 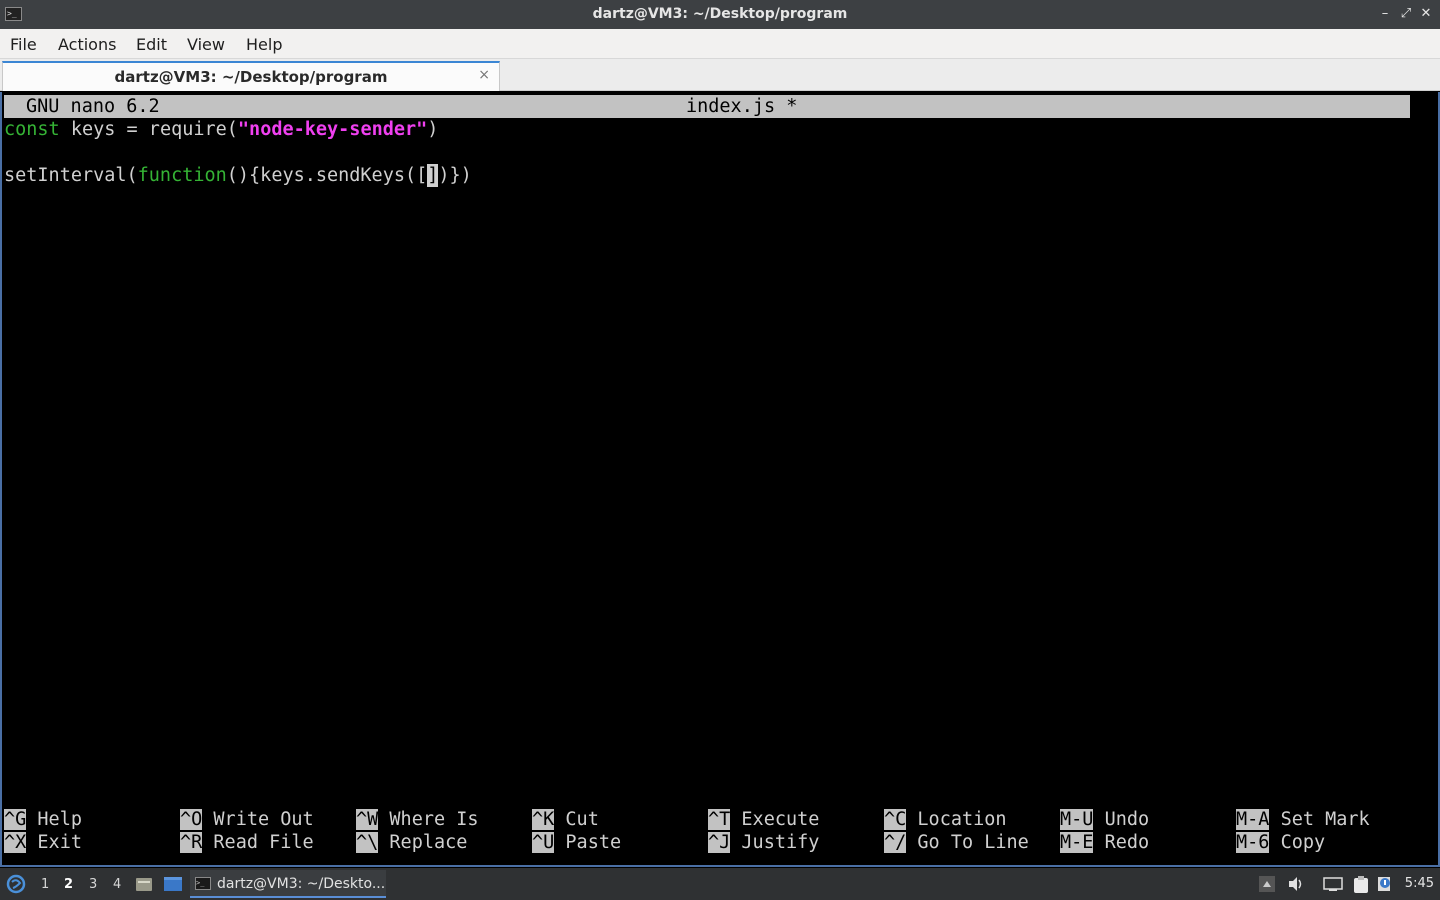 I want to click on tab-bar: dartz@VM3: ~/Desktop/program ×, so click(x=720, y=75).